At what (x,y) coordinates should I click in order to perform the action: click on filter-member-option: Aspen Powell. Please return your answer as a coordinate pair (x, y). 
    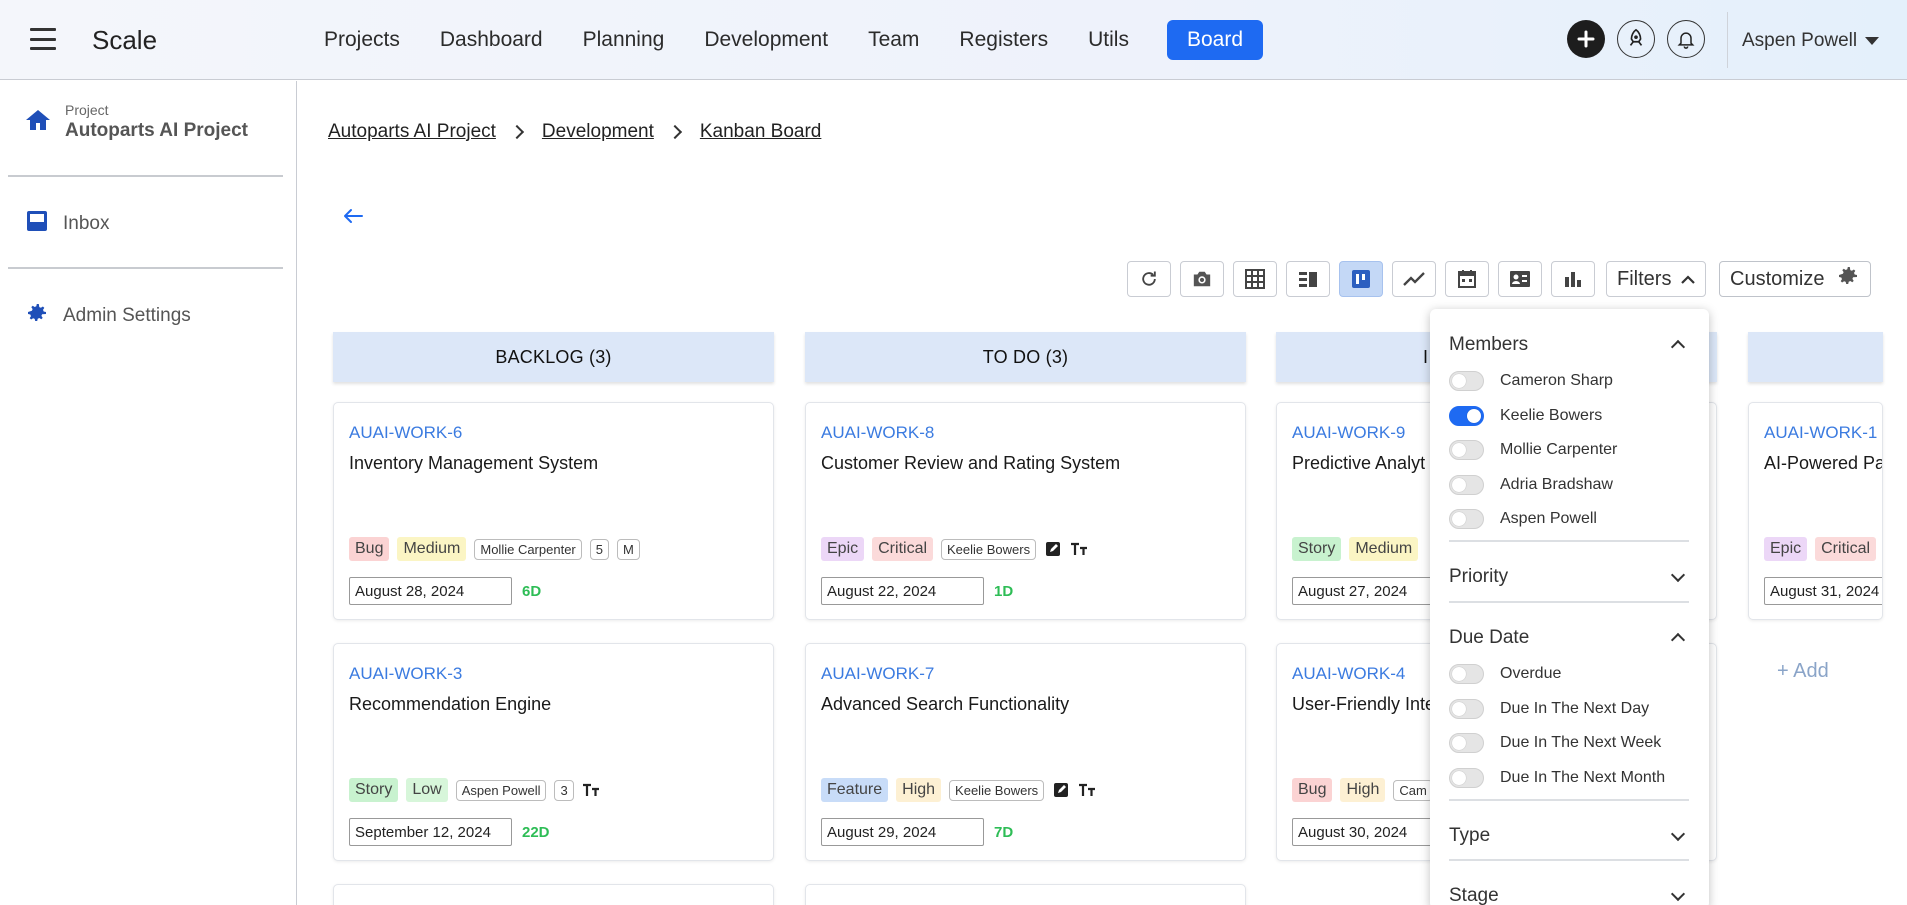
    Looking at the image, I should click on (1569, 519).